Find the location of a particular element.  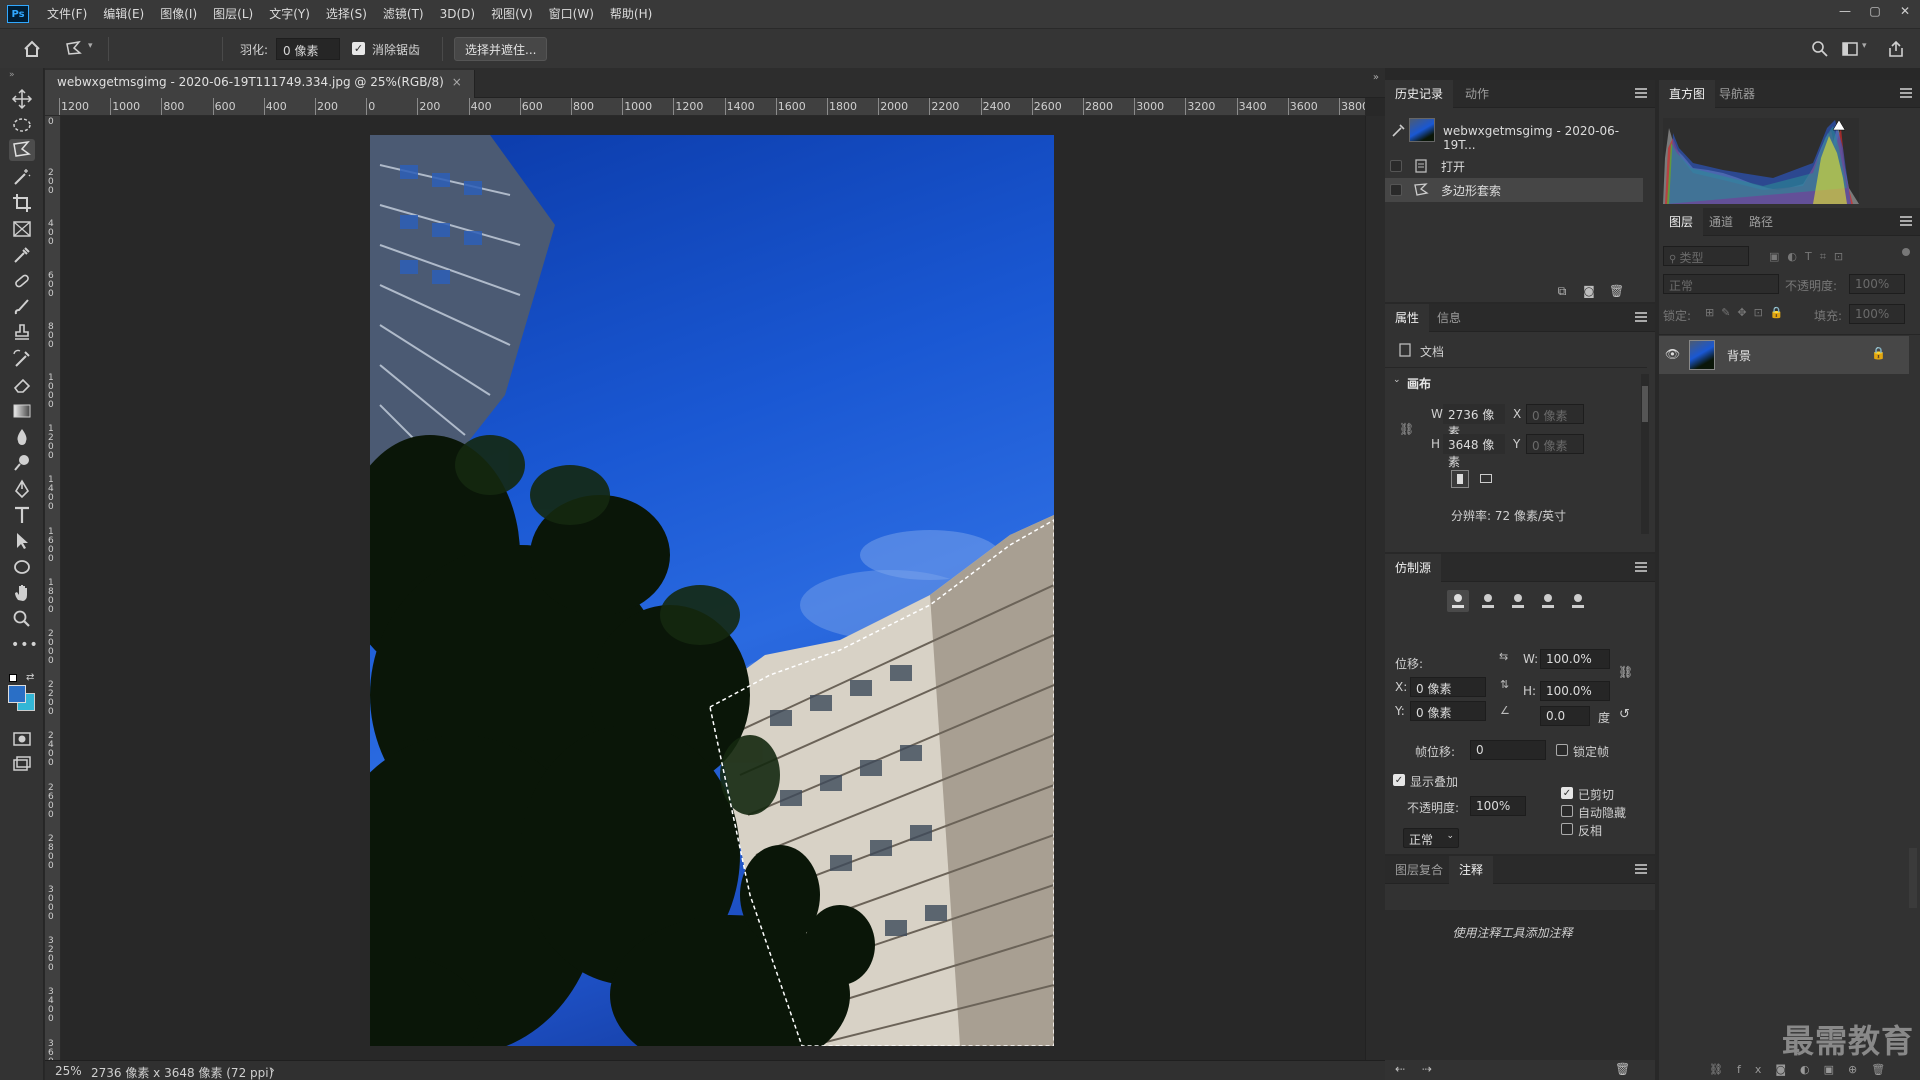

menu-type: 文字(Y) is located at coordinates (289, 14).